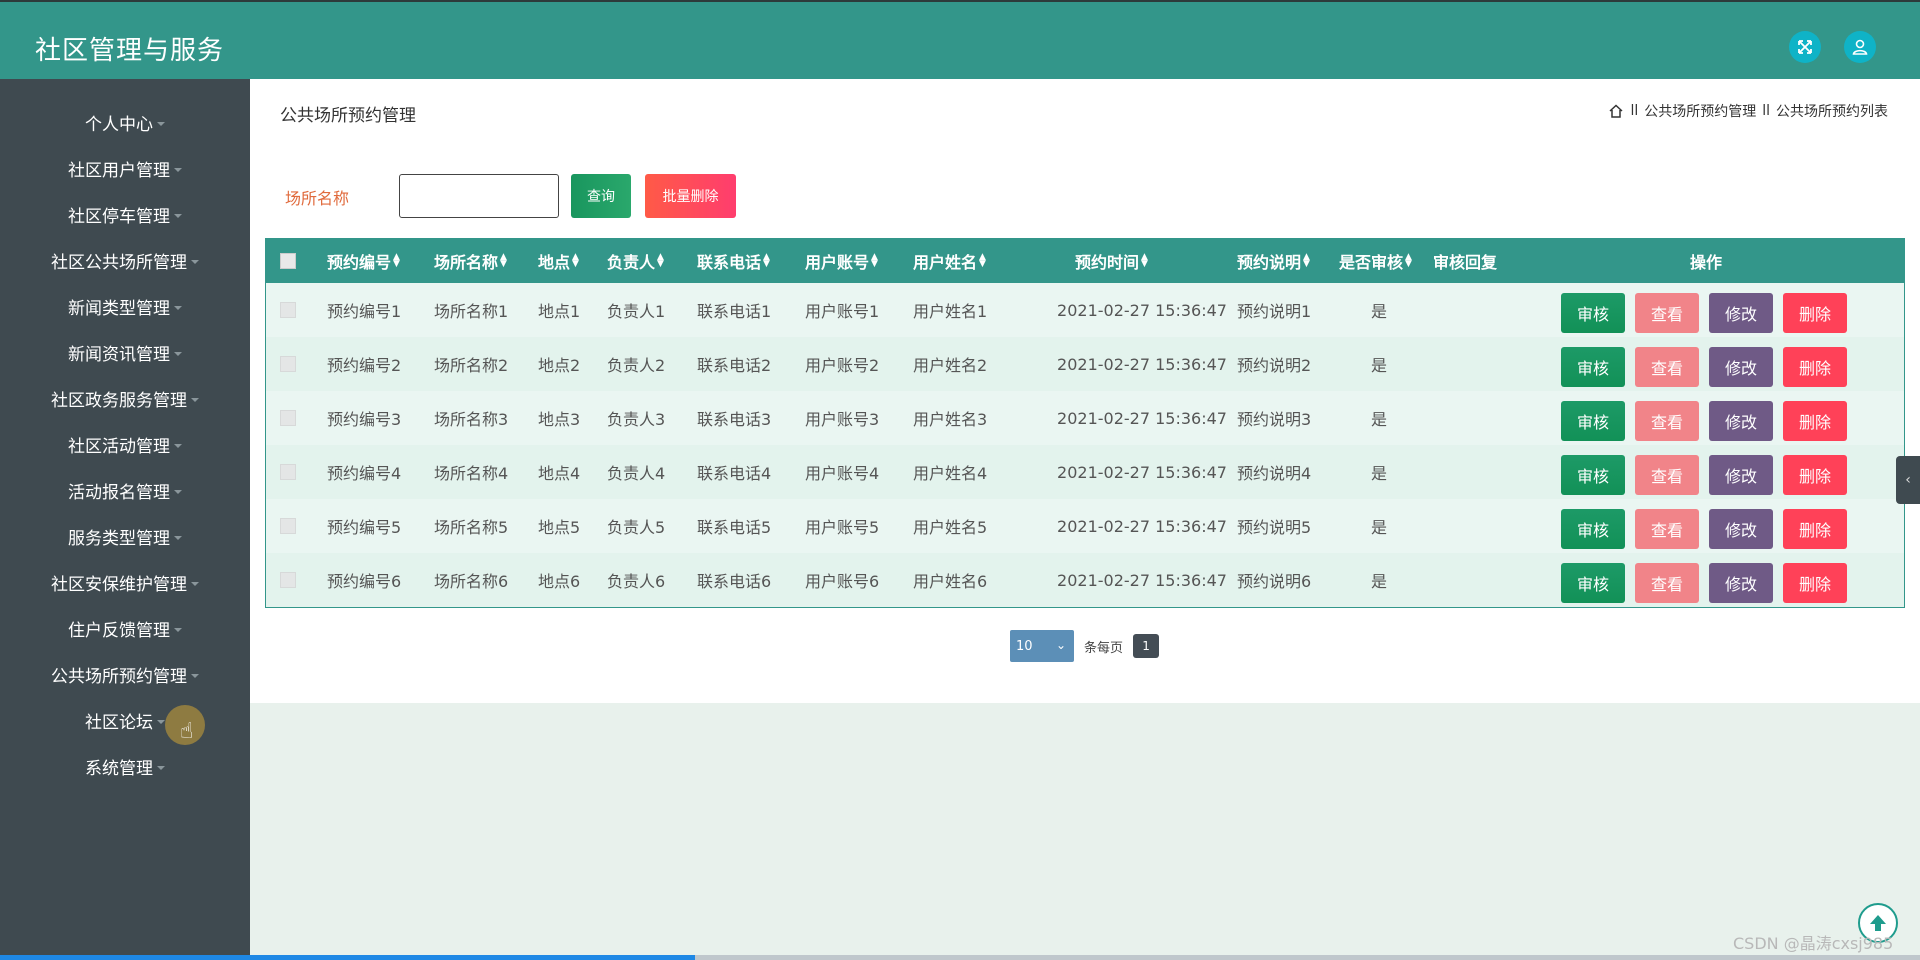  Describe the element at coordinates (601, 196) in the screenshot. I see `query-button: 查询` at that location.